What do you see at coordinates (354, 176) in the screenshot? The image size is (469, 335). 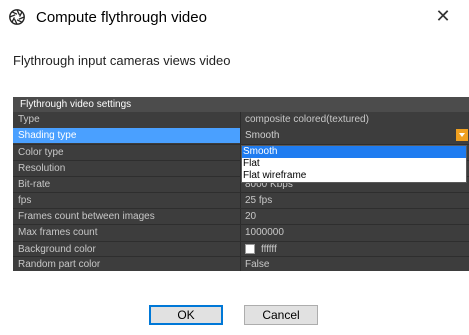 I see `dropdown-option-flat-wireframe: Flat wireframe` at bounding box center [354, 176].